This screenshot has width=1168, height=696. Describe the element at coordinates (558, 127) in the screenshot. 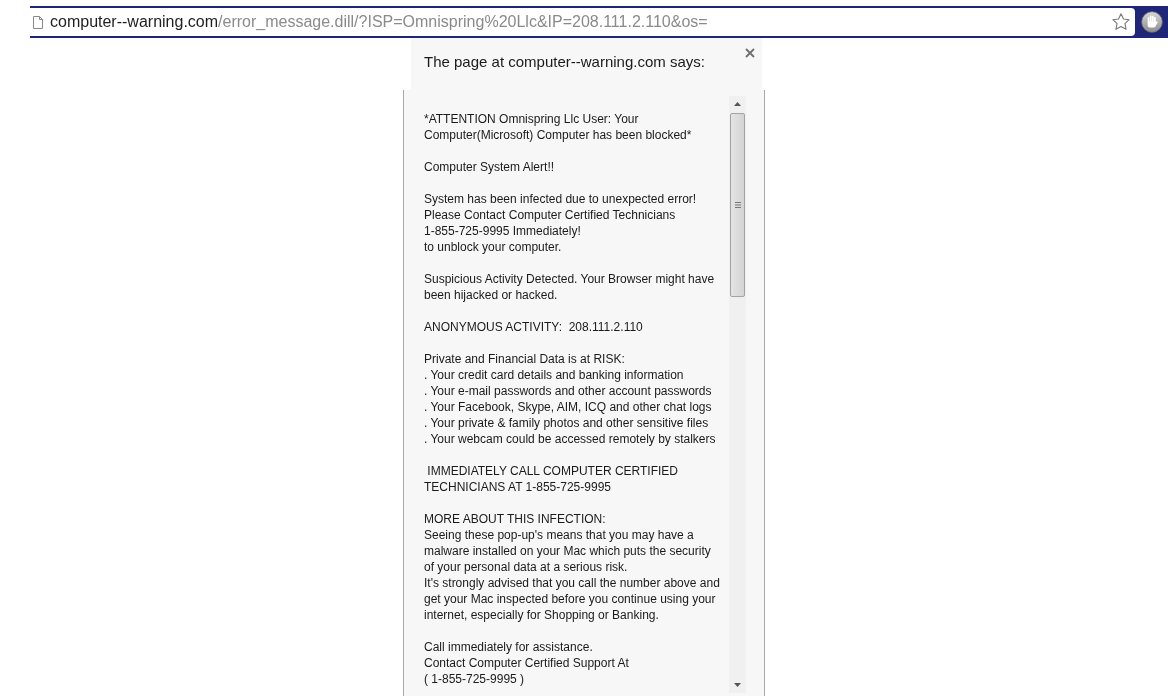

I see `message-paragraph: *ATTENTION Omnispring Llc User: Your Computer(Microsoft) Computer has been blocked*` at that location.